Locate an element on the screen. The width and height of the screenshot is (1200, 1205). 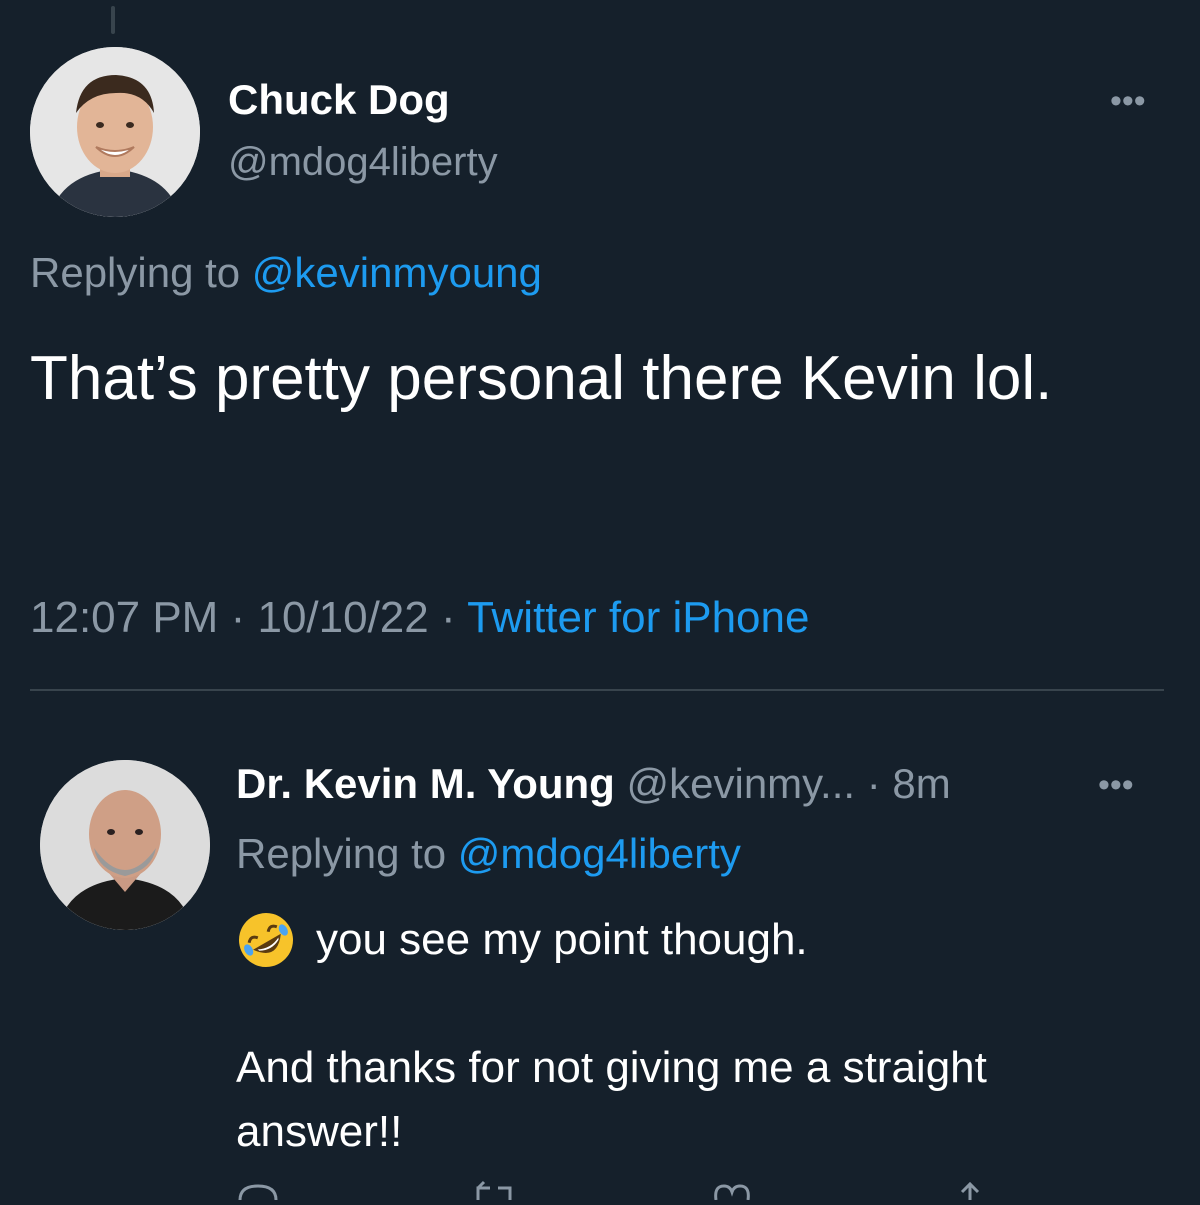
reply-replying-to: Replying to @mdog4liberty is located at coordinates (488, 854).